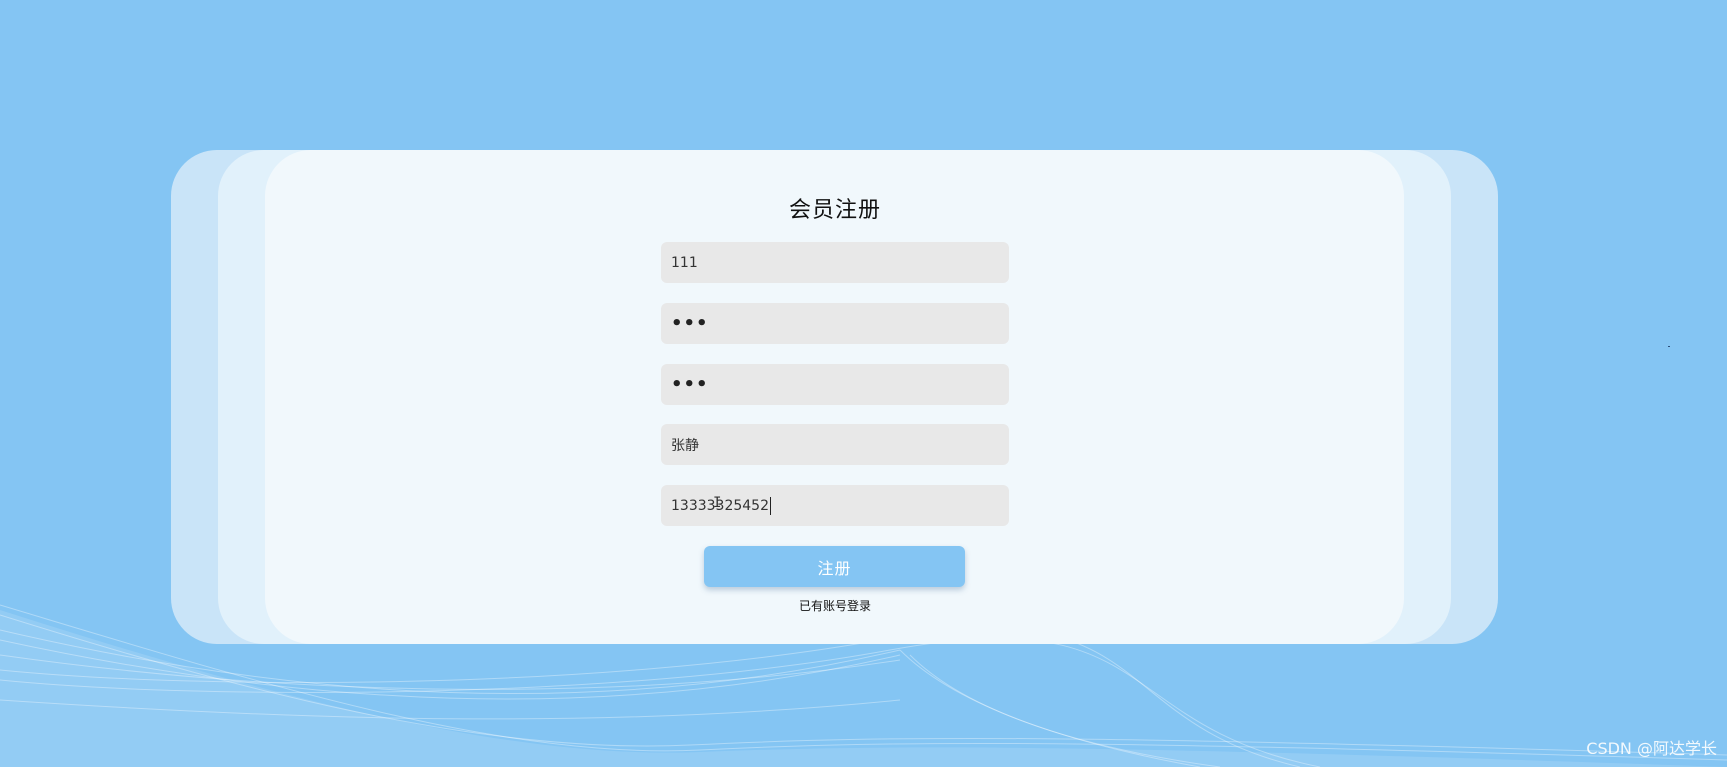 Image resolution: width=1727 pixels, height=767 pixels. I want to click on confirm-password-value: •••, so click(690, 384).